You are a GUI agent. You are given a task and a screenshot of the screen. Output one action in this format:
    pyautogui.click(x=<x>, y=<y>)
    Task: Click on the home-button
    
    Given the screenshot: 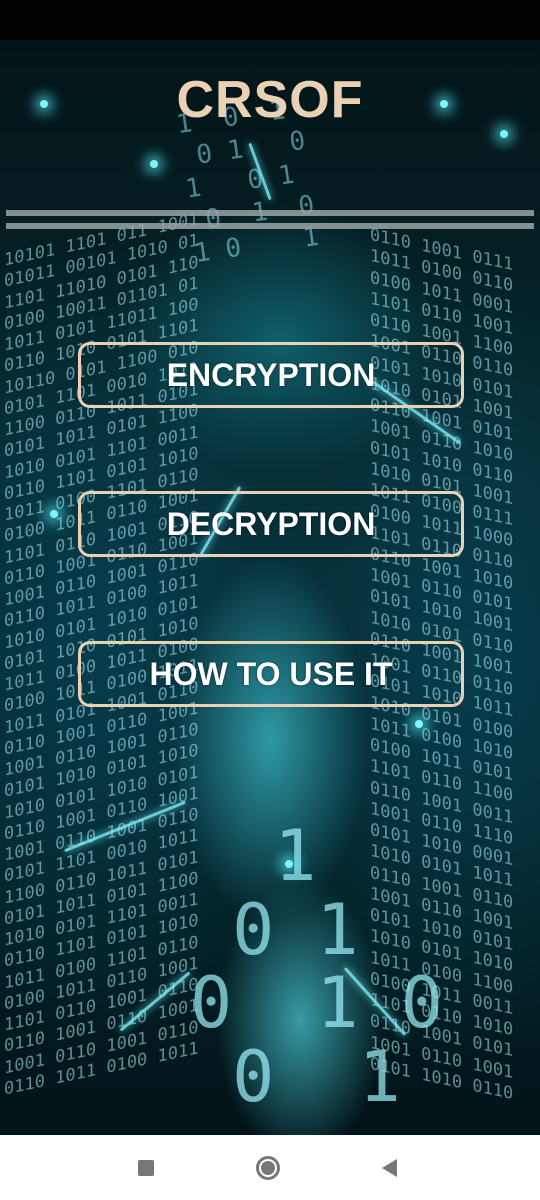 What is the action you would take?
    pyautogui.click(x=268, y=1167)
    